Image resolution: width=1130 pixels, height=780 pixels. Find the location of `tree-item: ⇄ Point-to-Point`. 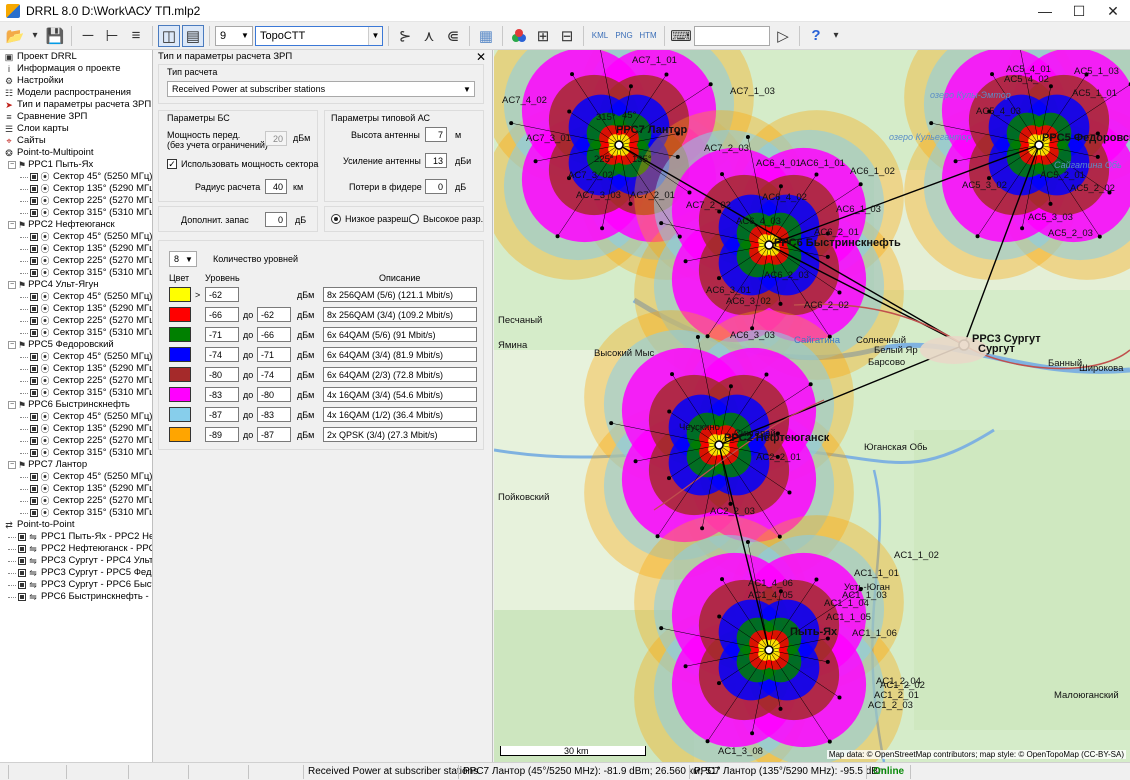

tree-item: ⇄ Point-to-Point is located at coordinates (76, 525).